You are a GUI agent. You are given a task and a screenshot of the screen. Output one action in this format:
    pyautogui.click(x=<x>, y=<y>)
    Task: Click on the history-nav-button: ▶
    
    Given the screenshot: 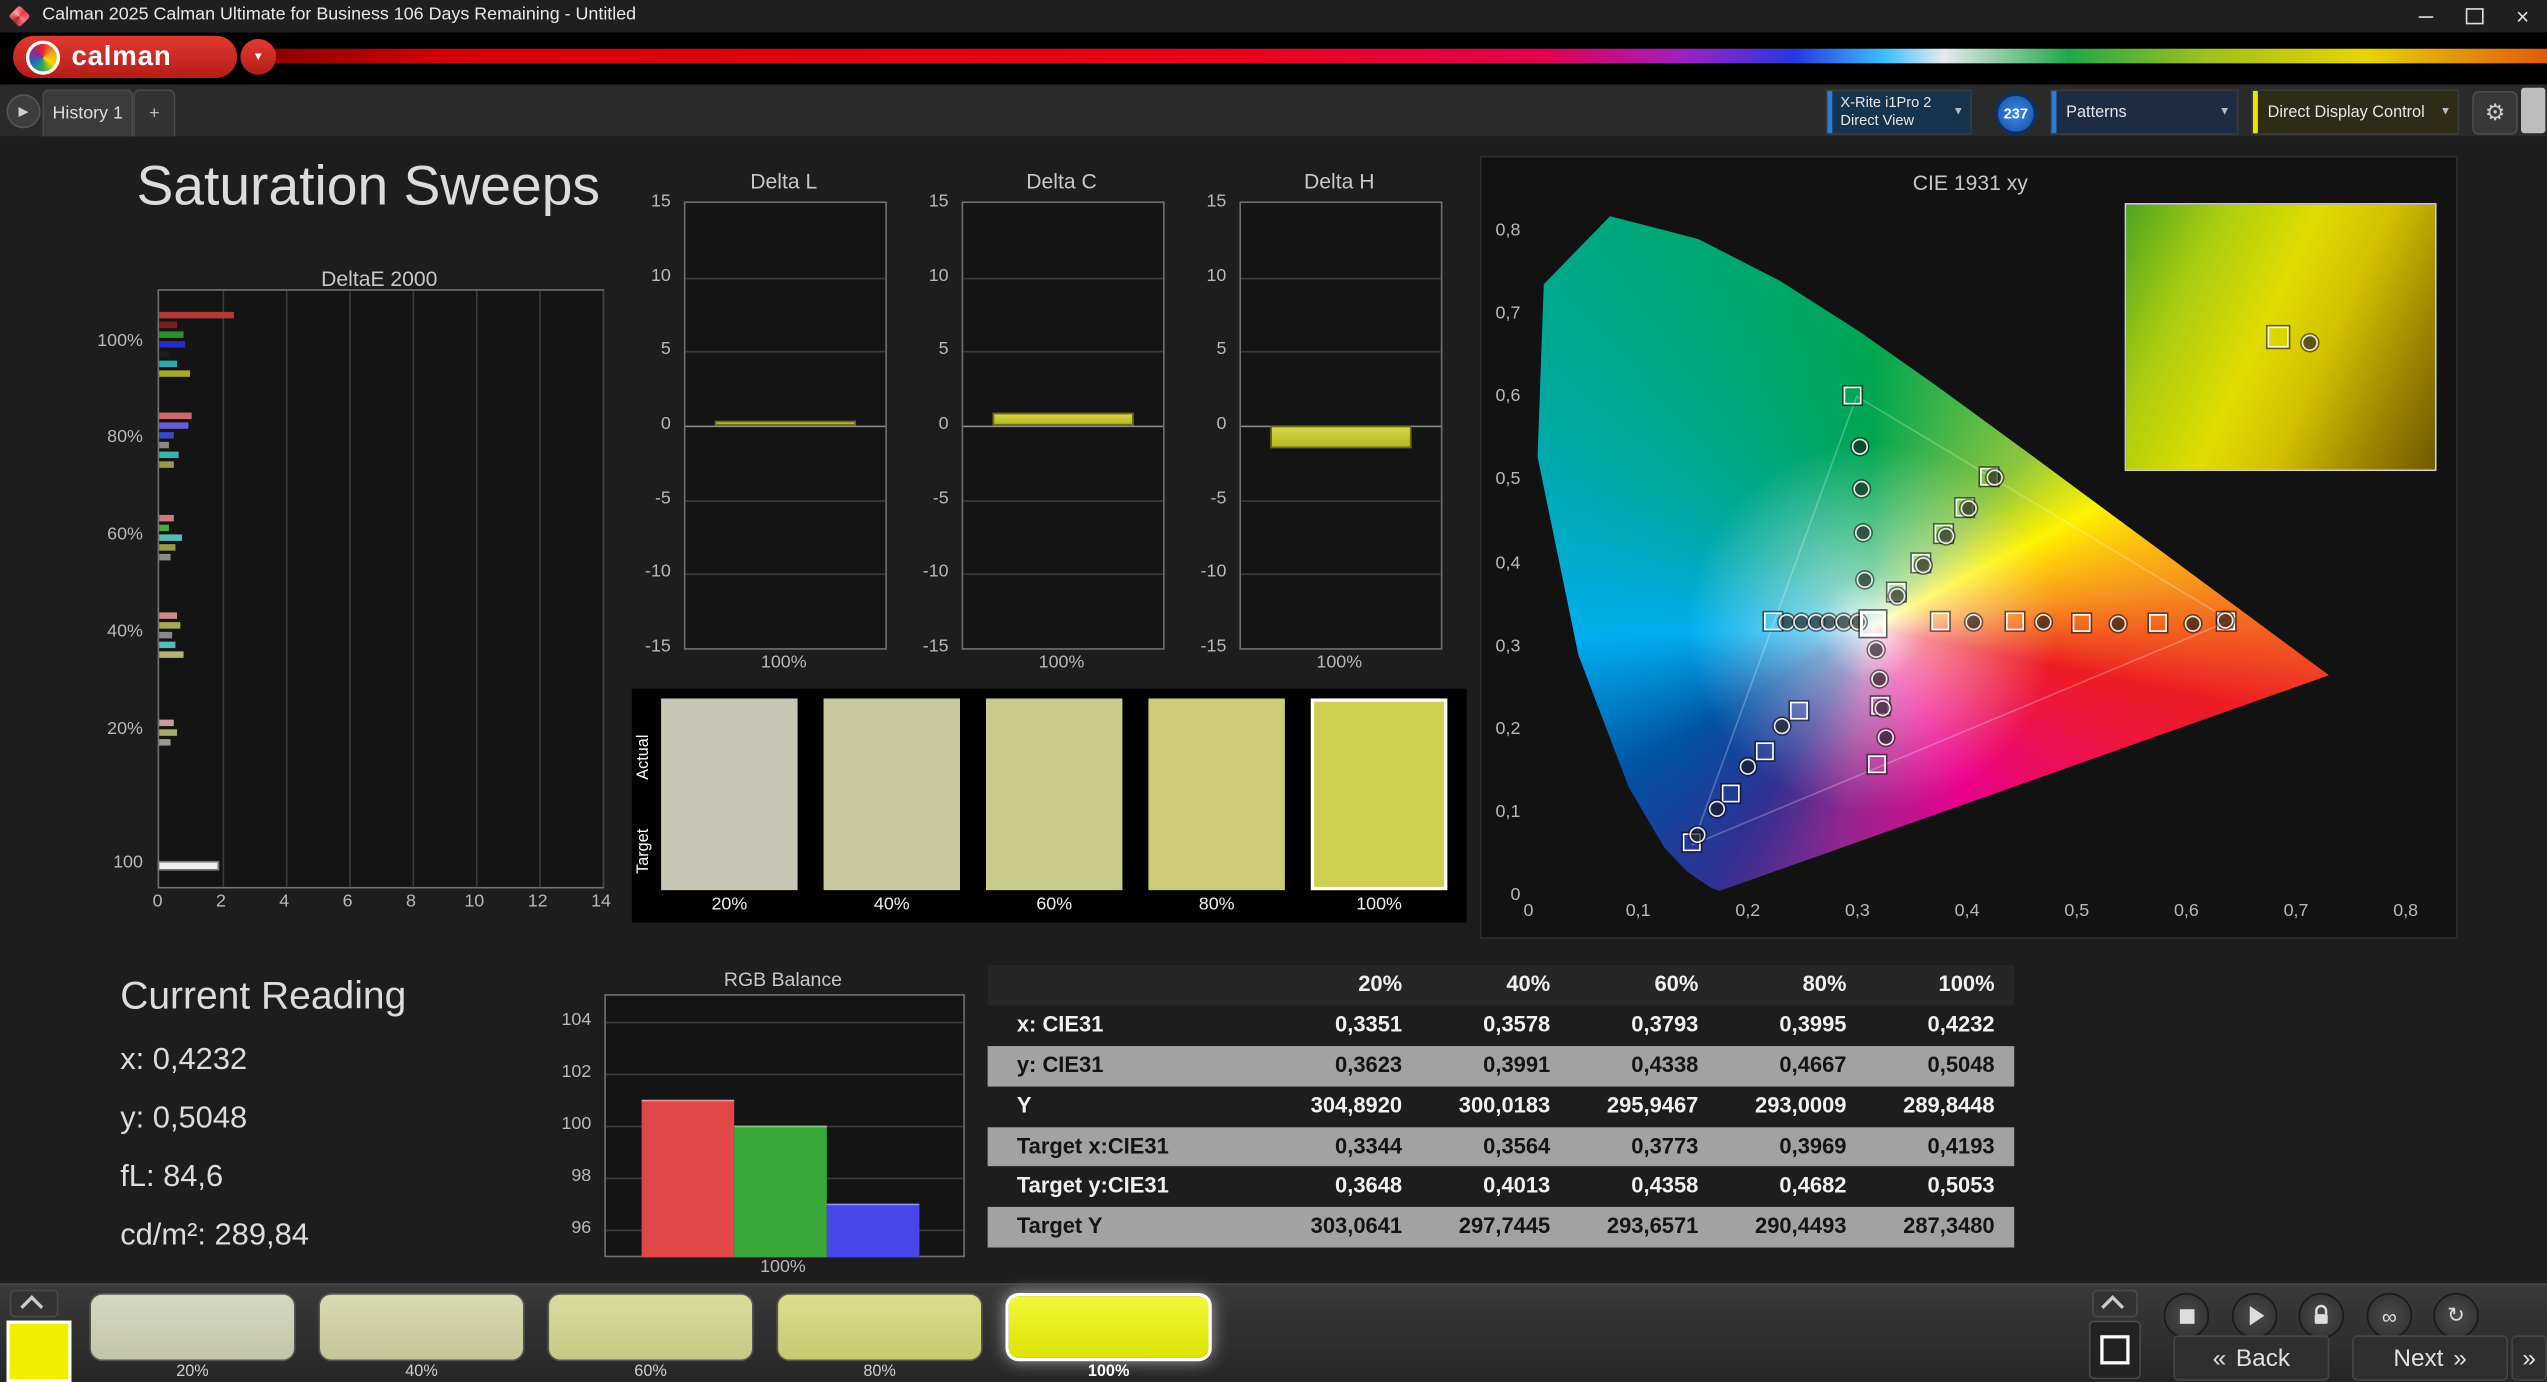 What is the action you would take?
    pyautogui.click(x=23, y=111)
    